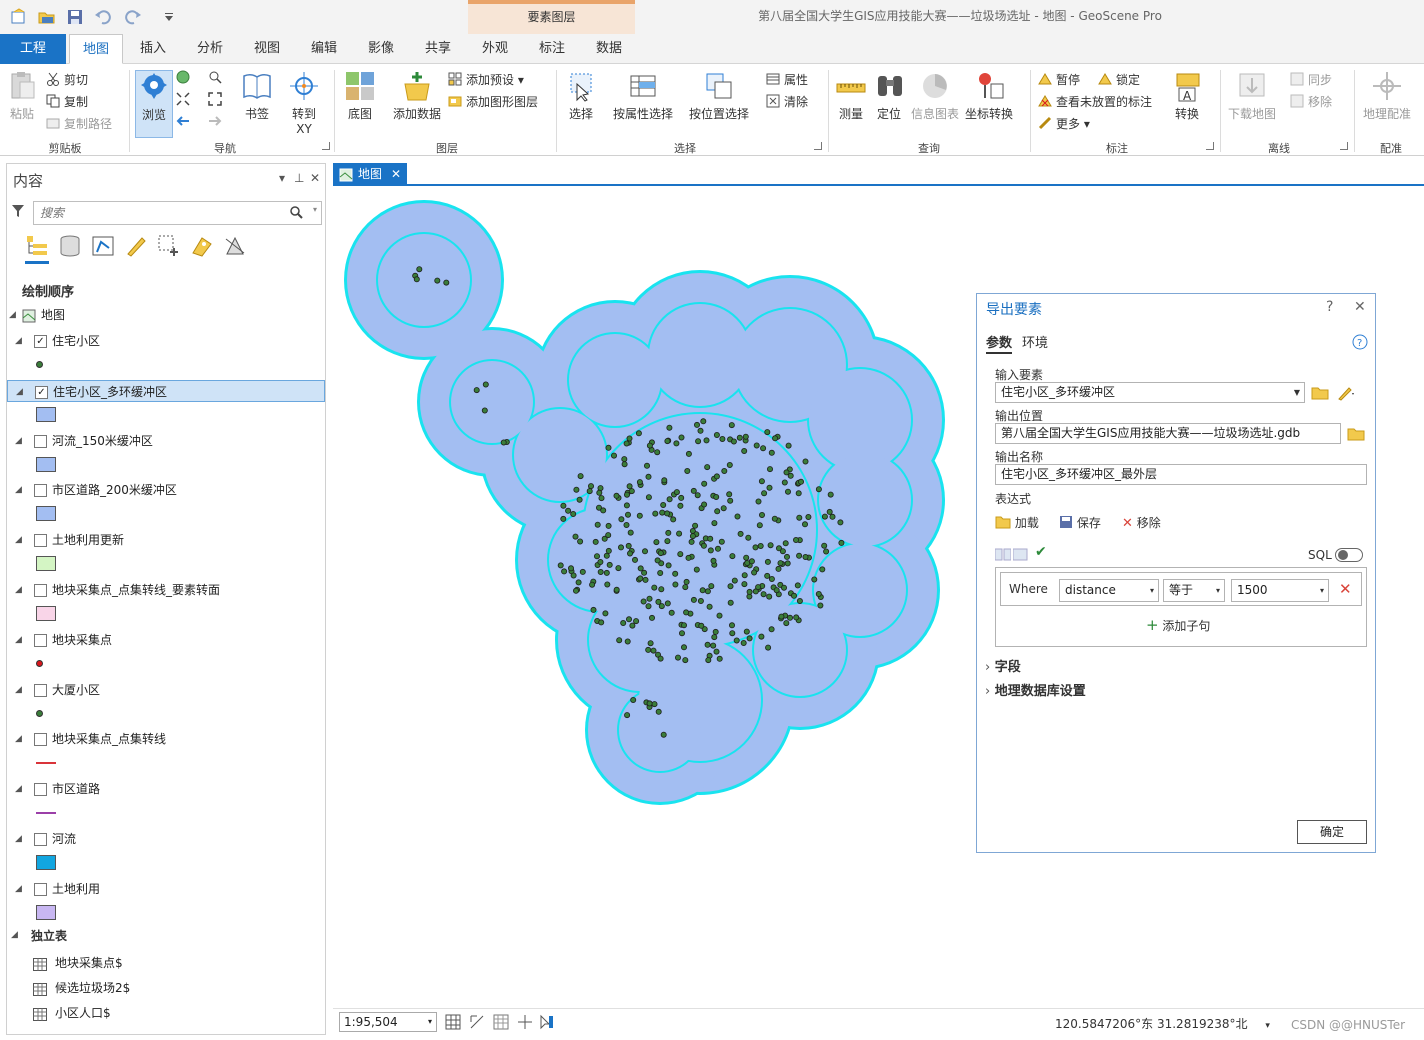 Image resolution: width=1424 pixels, height=1040 pixels. Describe the element at coordinates (166, 640) in the screenshot. I see `layer-row: ◢ 地块采集点` at that location.